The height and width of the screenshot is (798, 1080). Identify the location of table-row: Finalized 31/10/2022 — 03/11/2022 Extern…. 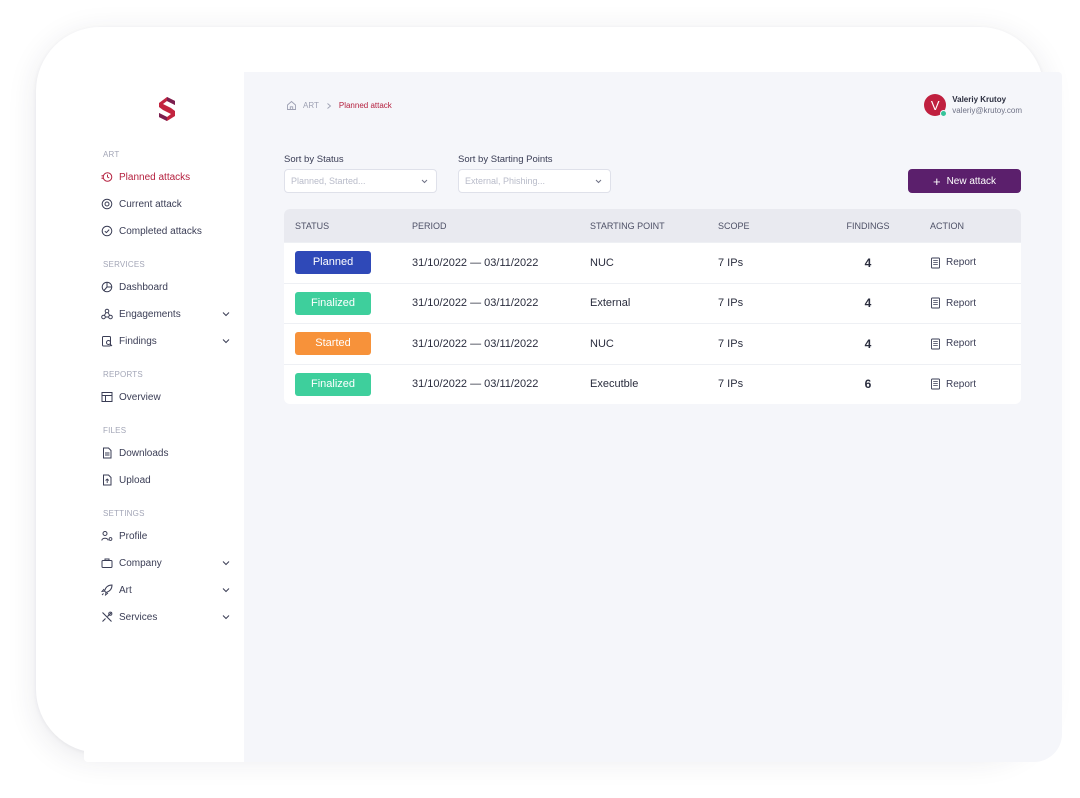
(652, 303).